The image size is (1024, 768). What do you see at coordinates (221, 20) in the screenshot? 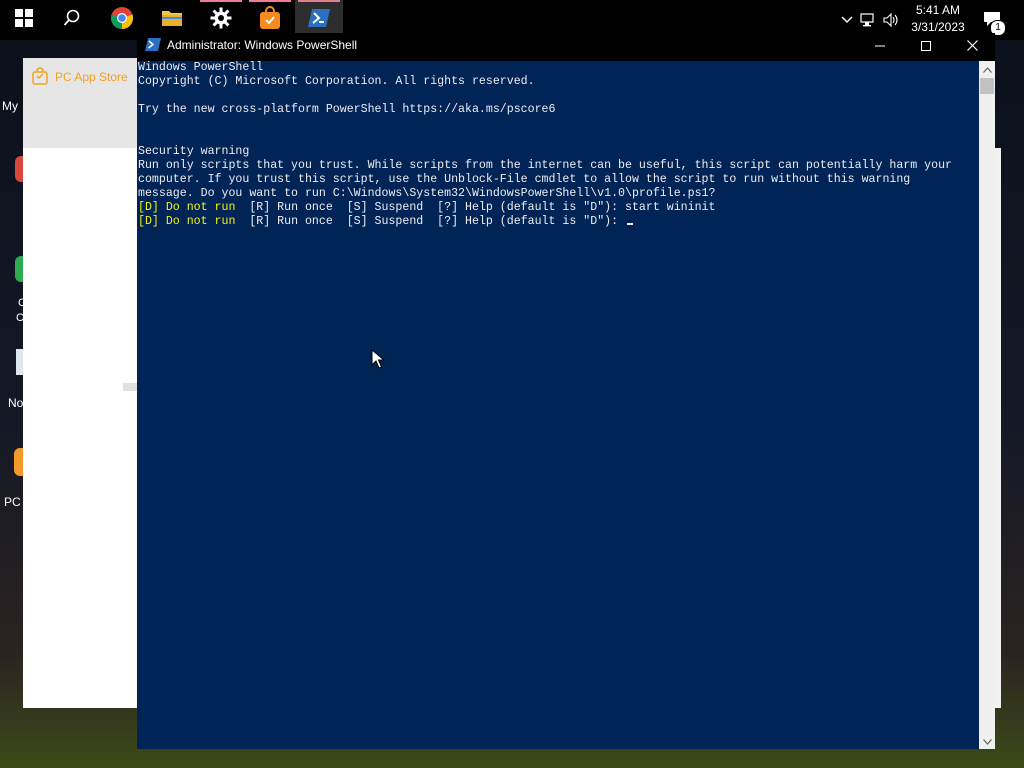
I see `gear-icon` at bounding box center [221, 20].